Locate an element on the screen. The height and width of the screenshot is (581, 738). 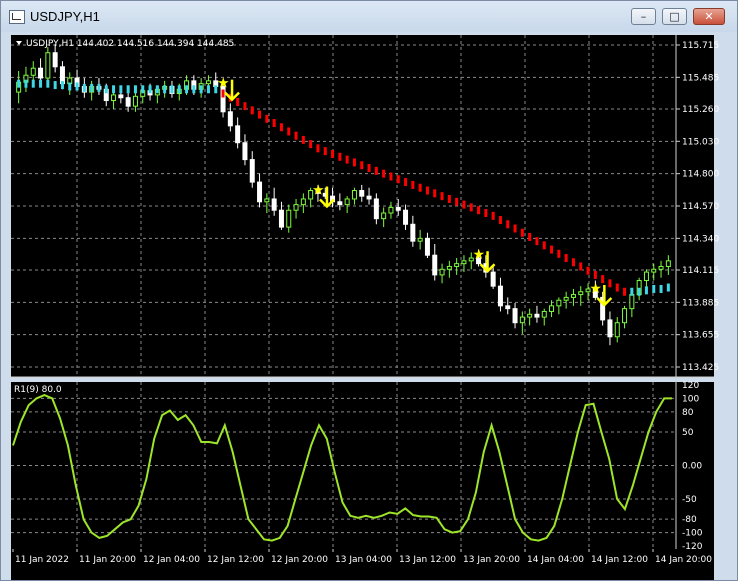
time-label: 12 Jan 04:00 is located at coordinates (171, 560).